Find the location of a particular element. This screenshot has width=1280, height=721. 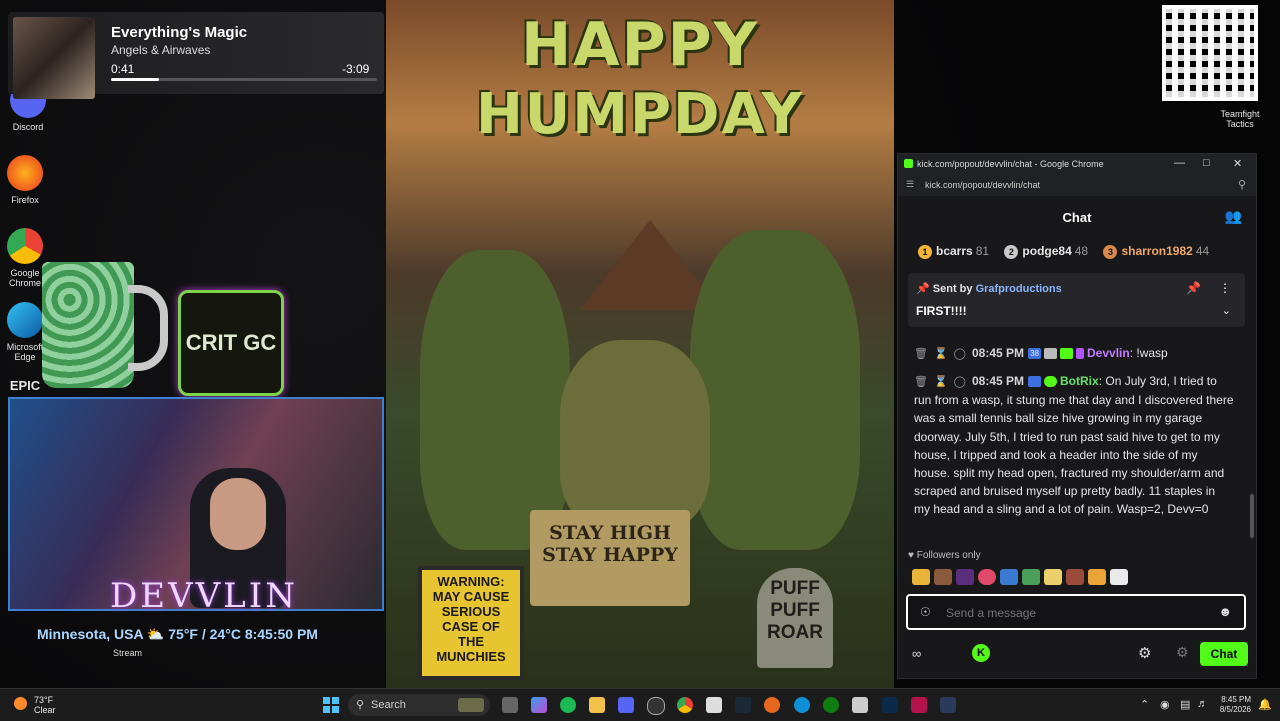

leader-name-2: podge84 is located at coordinates (1047, 251).